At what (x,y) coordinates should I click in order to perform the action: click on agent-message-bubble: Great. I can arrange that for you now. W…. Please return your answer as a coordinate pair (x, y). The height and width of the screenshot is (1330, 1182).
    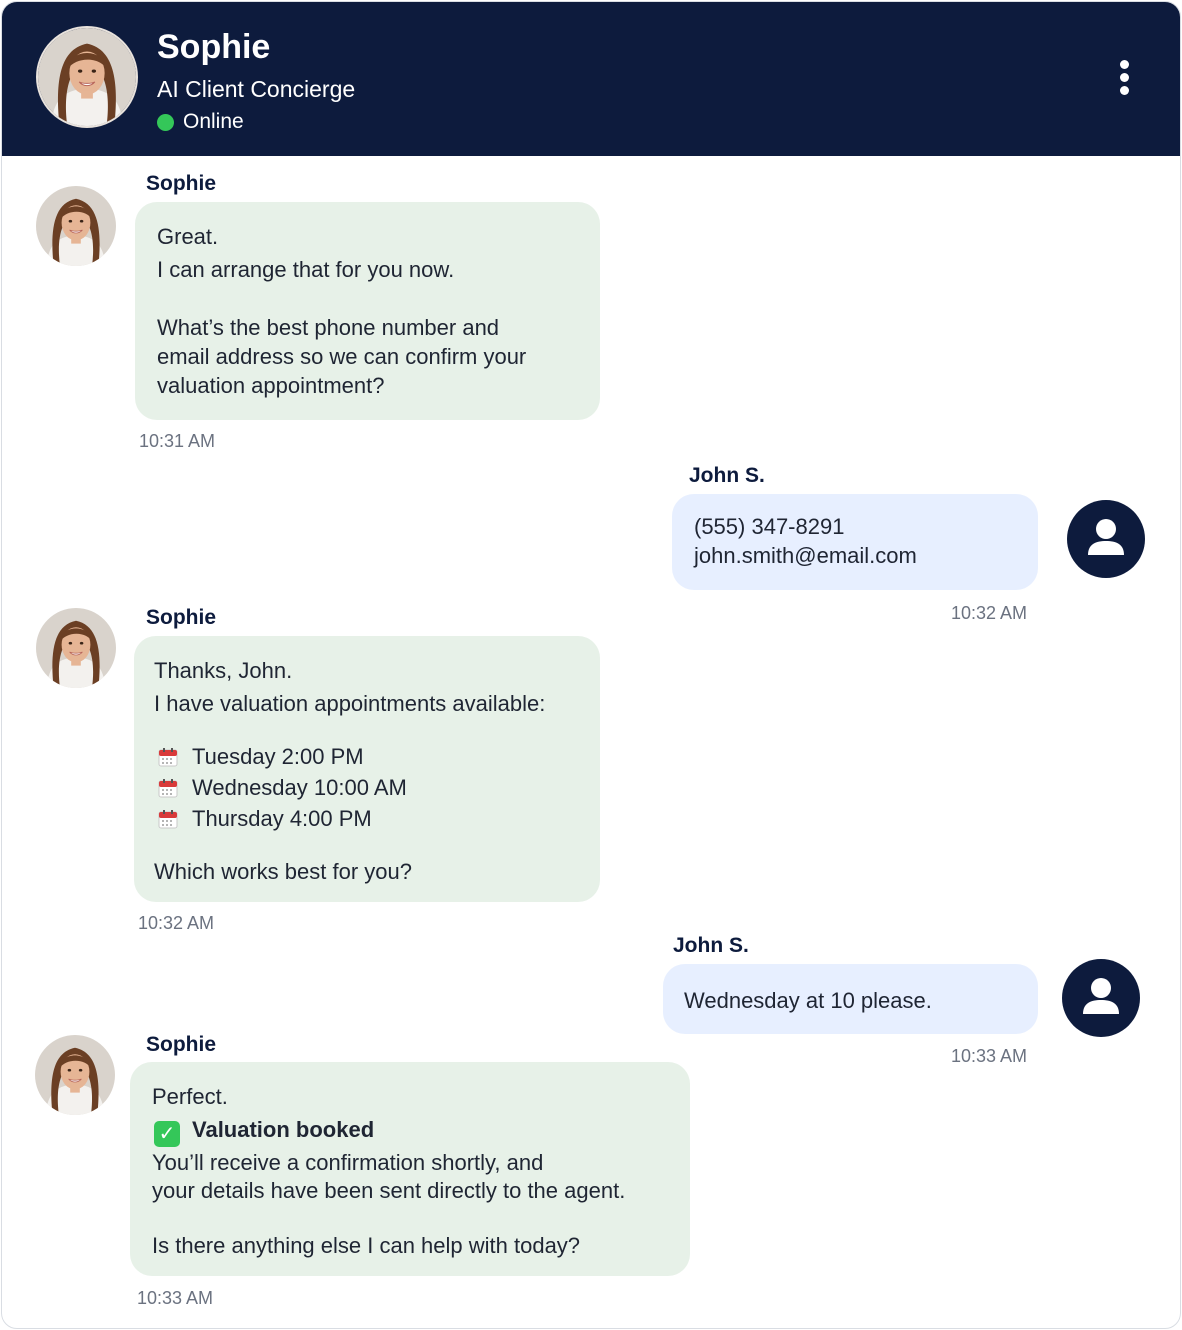
    Looking at the image, I should click on (367, 311).